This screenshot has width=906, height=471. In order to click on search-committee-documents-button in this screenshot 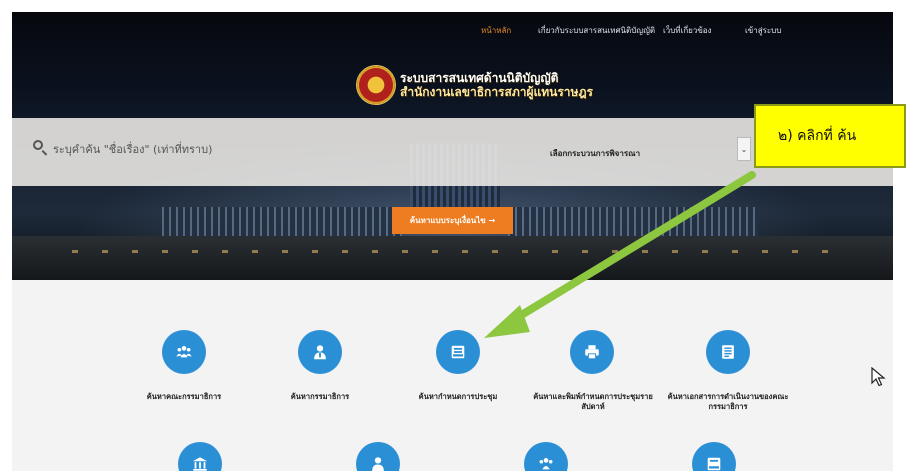, I will do `click(728, 352)`.